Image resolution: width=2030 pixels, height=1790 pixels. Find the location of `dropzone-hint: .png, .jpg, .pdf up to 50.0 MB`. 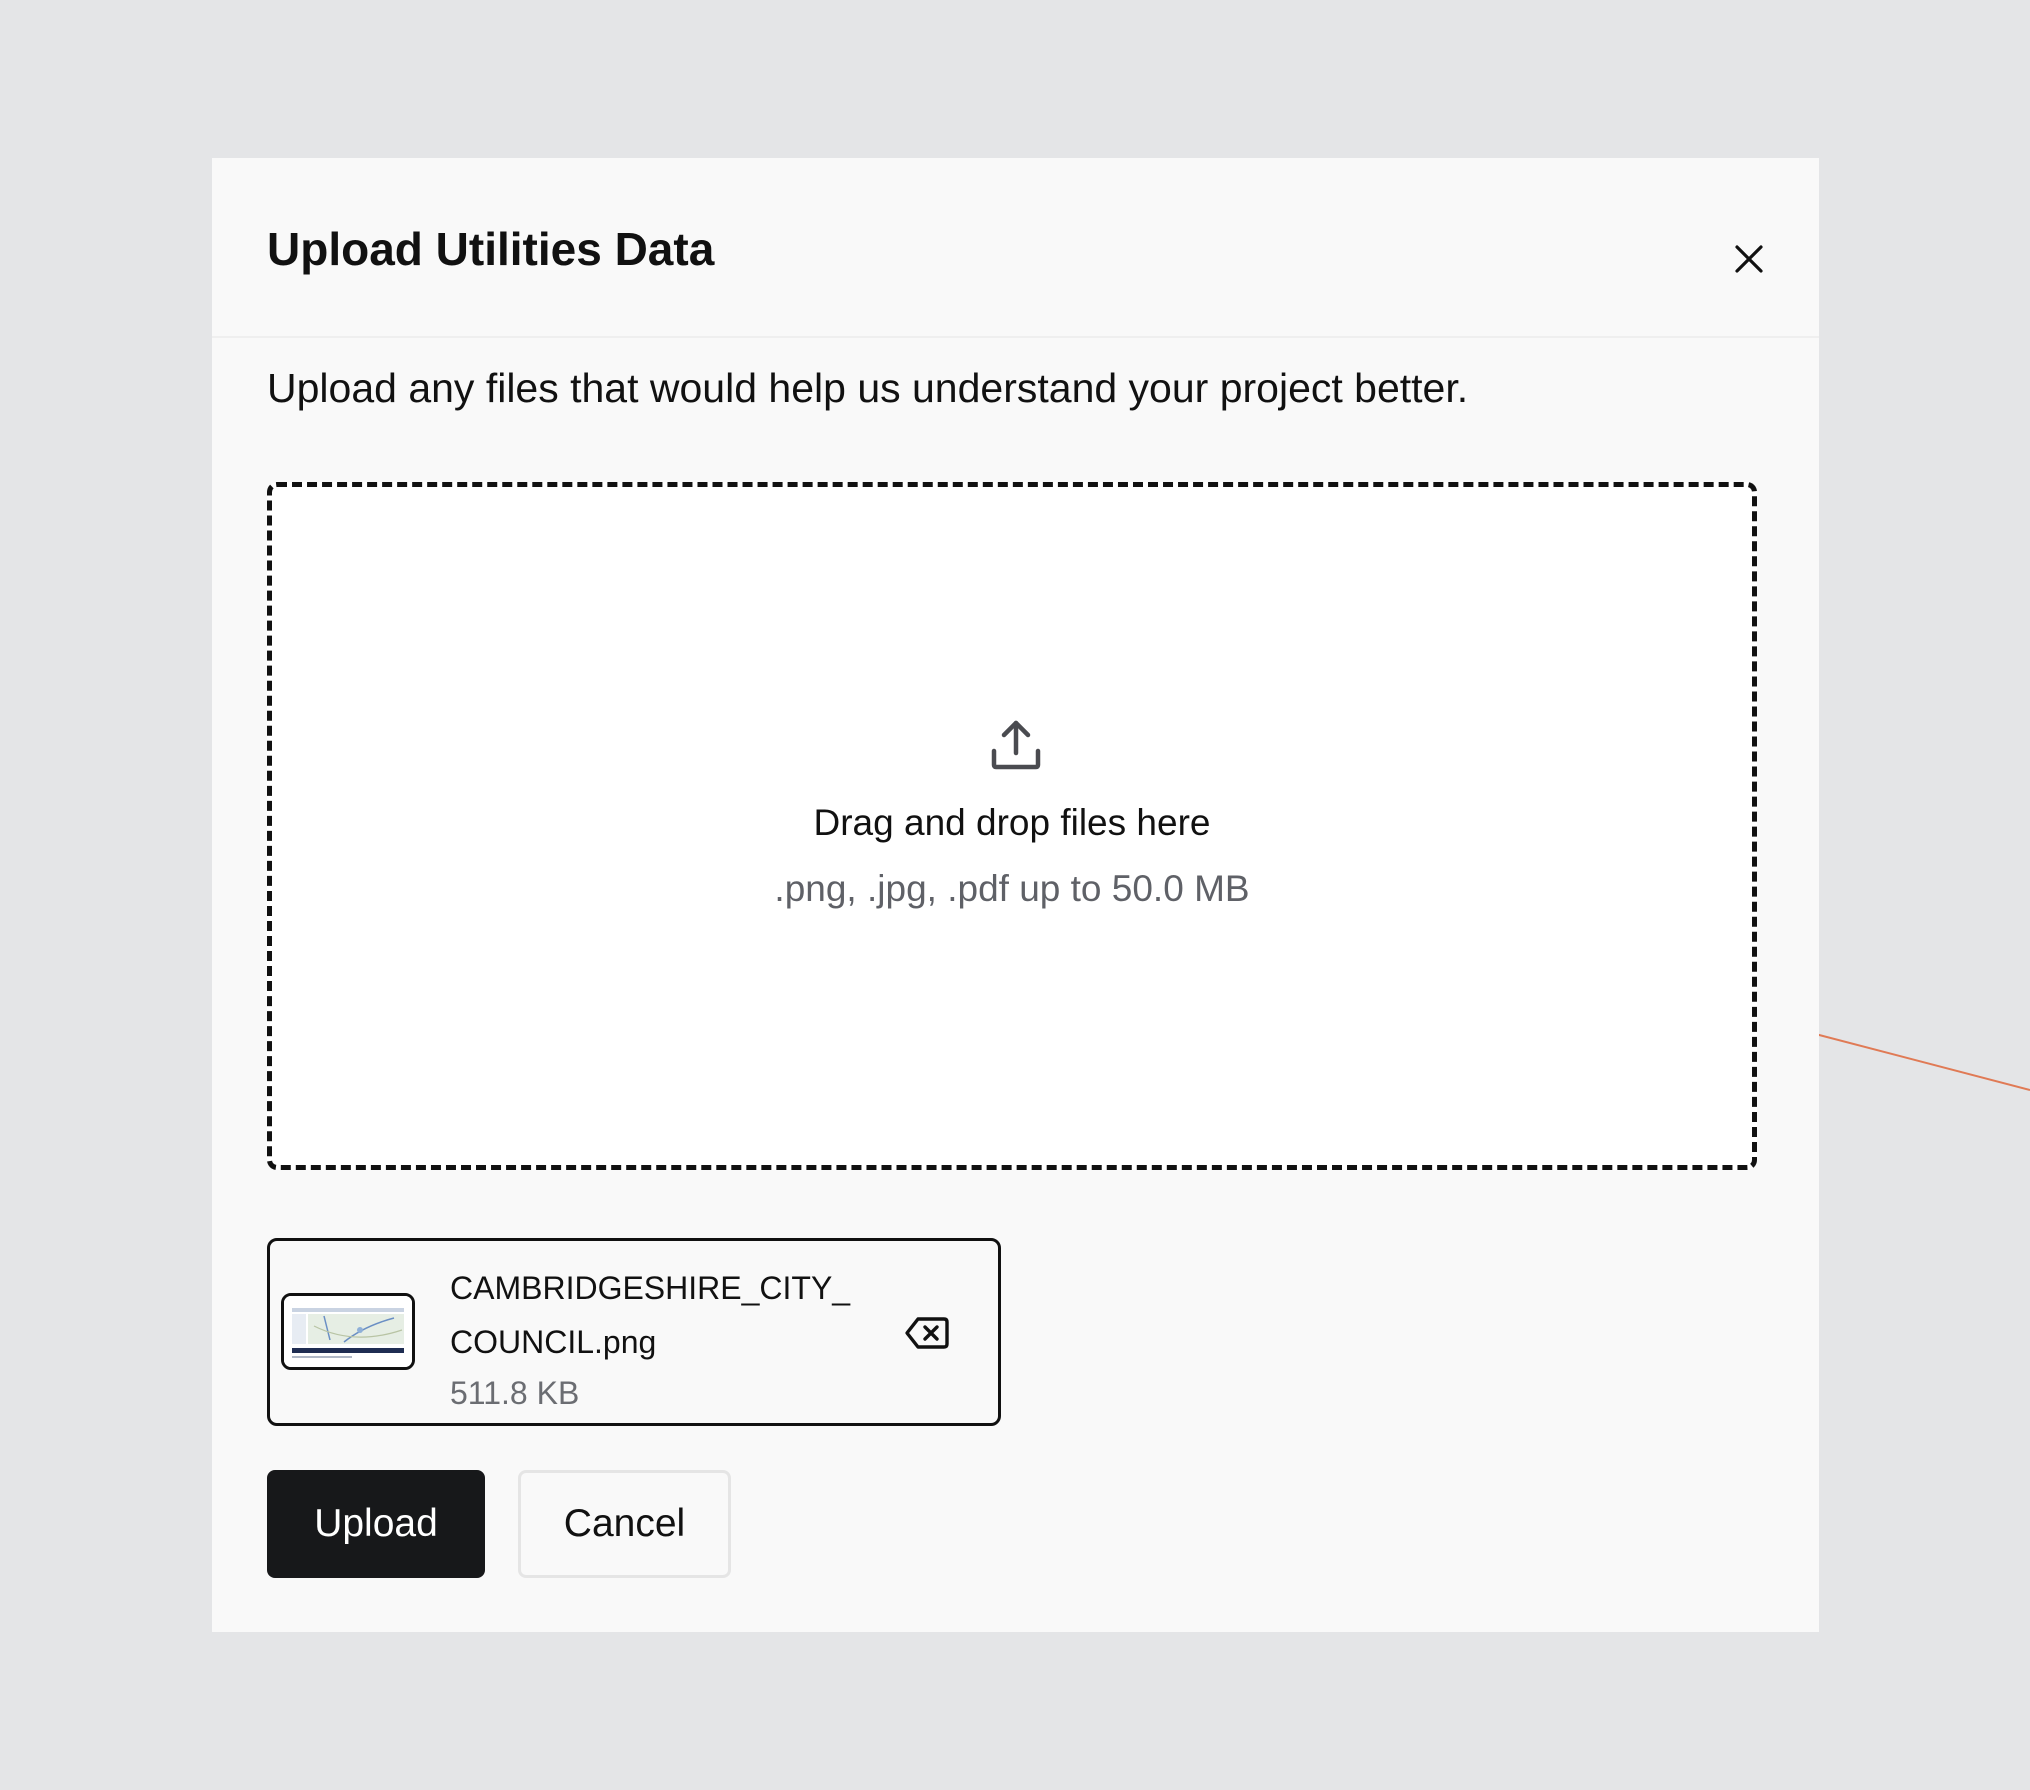

dropzone-hint: .png, .jpg, .pdf up to 50.0 MB is located at coordinates (1012, 888).